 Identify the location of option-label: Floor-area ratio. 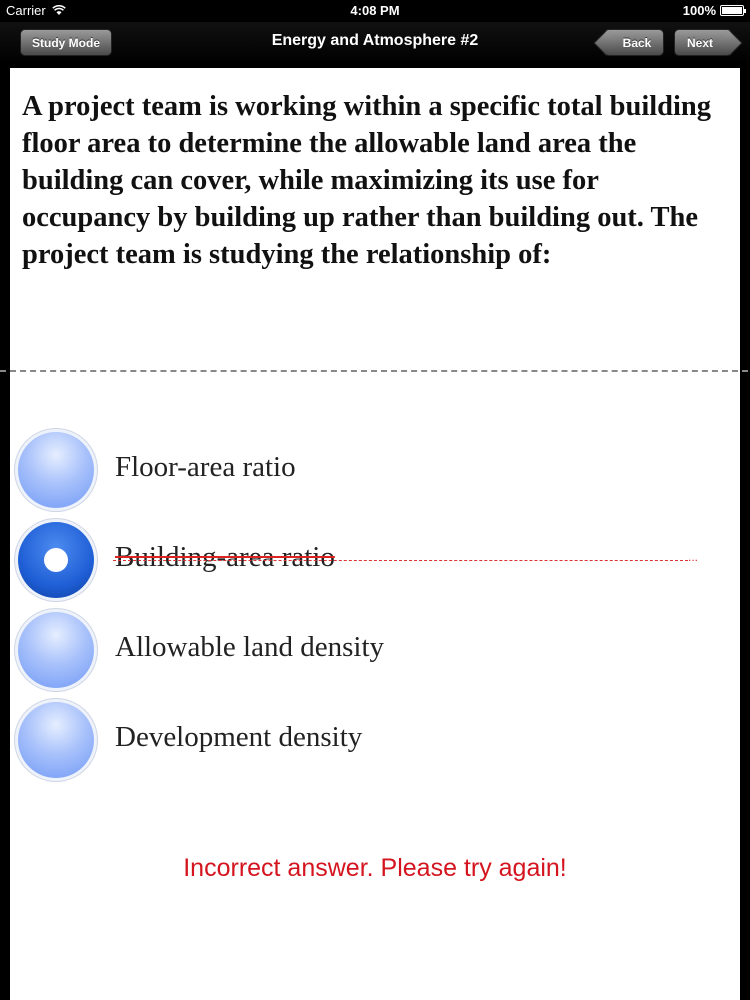
(205, 467).